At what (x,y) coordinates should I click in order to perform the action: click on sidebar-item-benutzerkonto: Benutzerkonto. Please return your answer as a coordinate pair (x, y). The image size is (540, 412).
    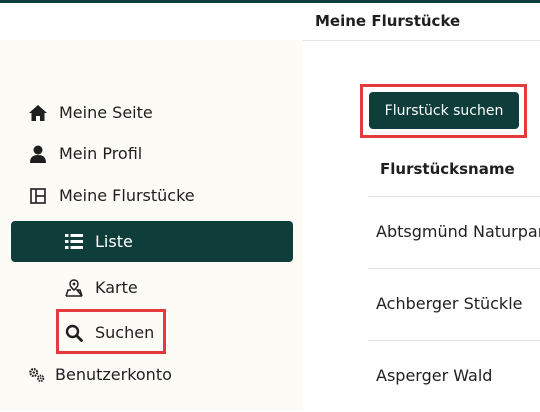
    Looking at the image, I should click on (100, 374).